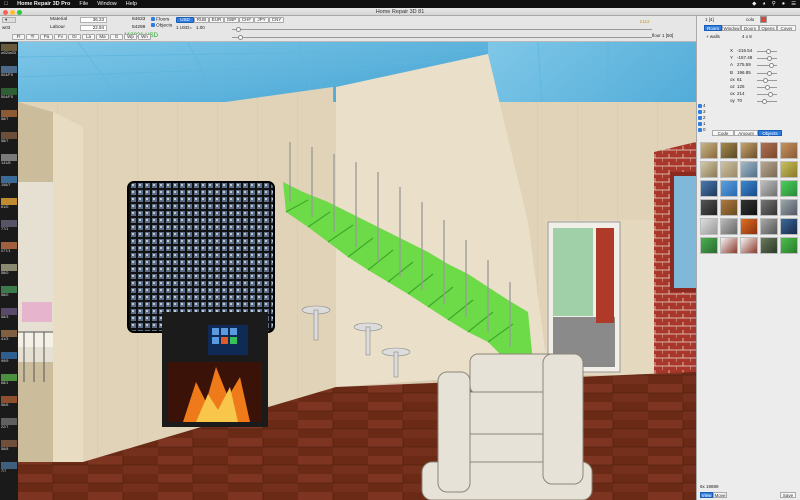 The height and width of the screenshot is (500, 800). I want to click on prop-value: 214, so click(741, 93).